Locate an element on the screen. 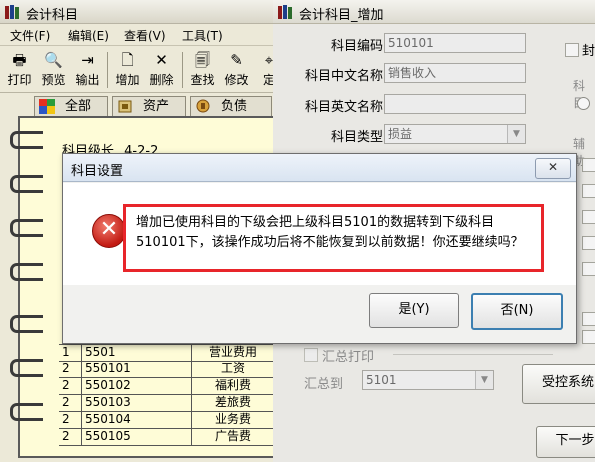 This screenshot has height=462, width=595. find-icon: 🗐 is located at coordinates (202, 60).